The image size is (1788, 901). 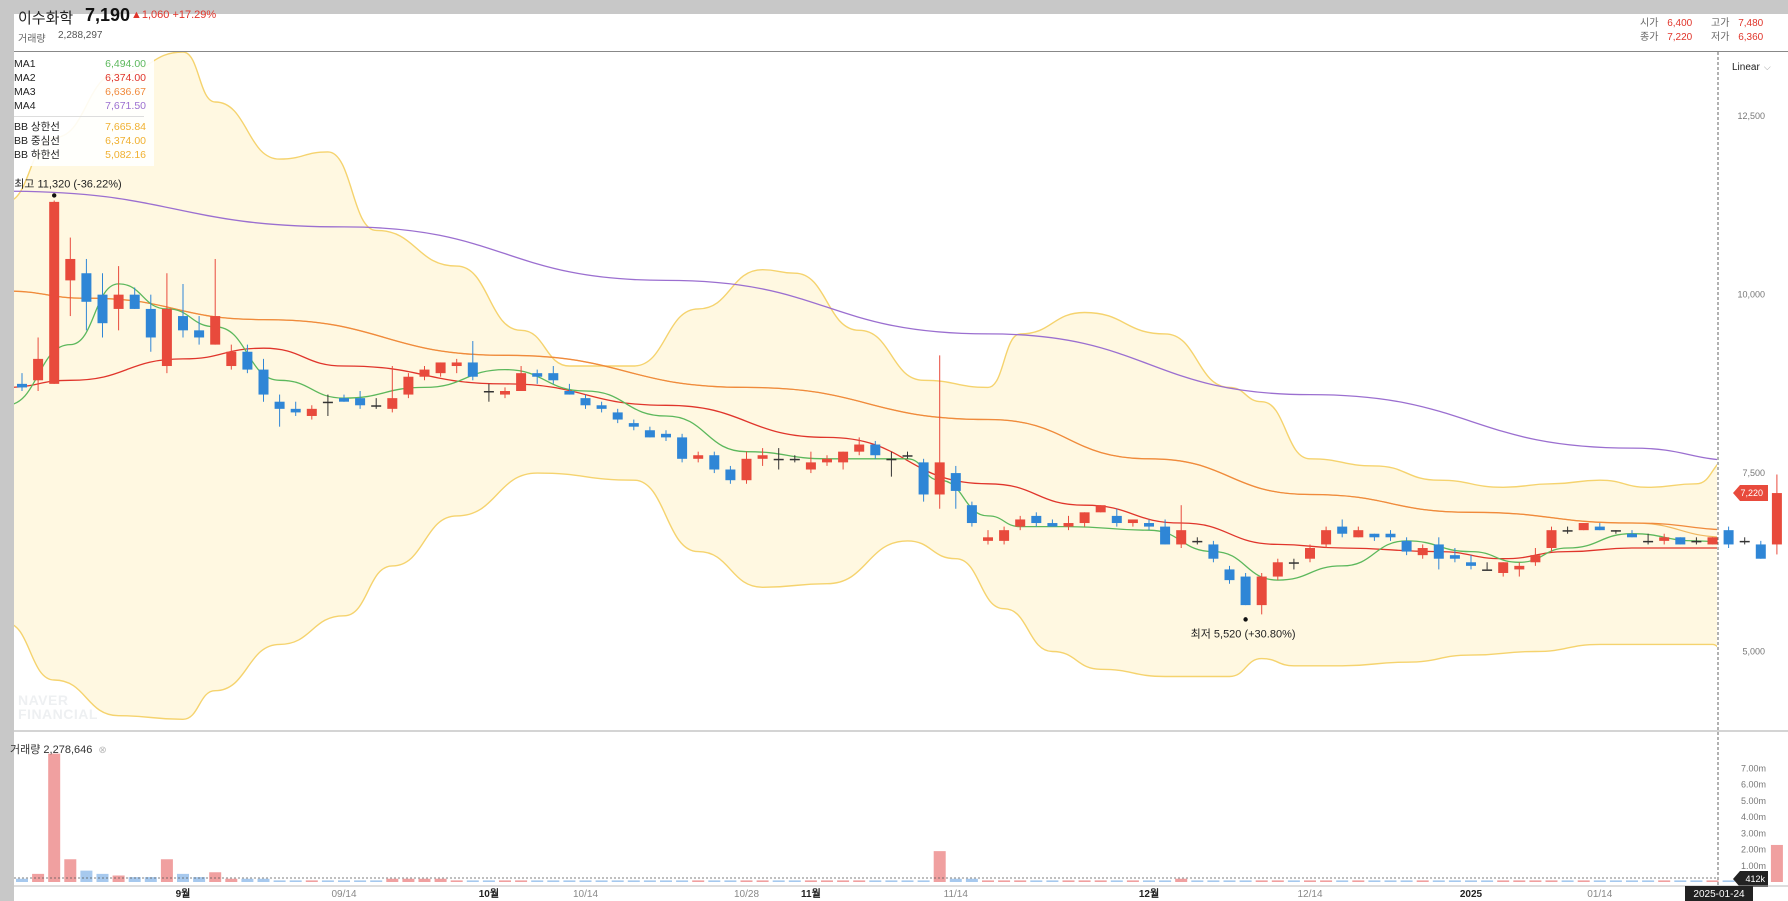 I want to click on x-tick-label: 11월, so click(x=811, y=894).